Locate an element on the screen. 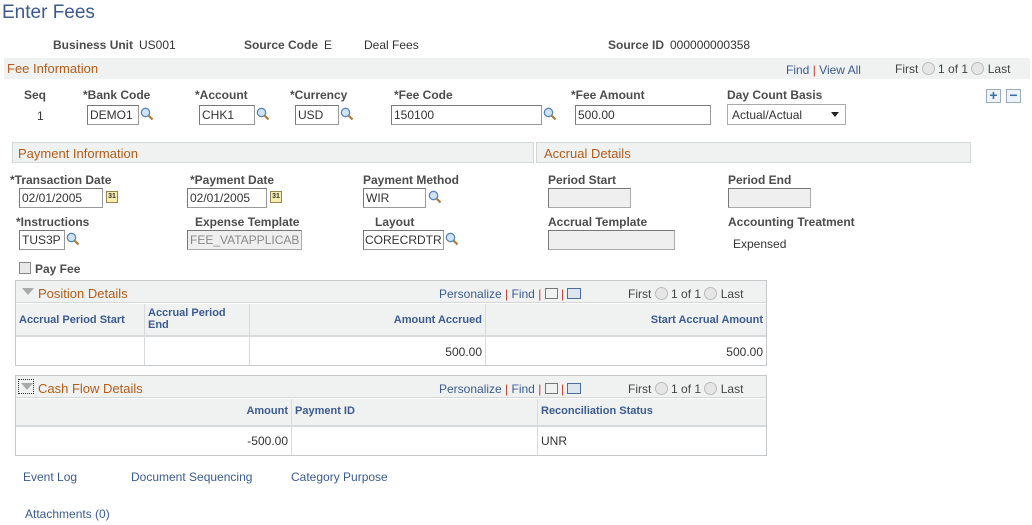 The height and width of the screenshot is (525, 1032). payment-information-bar: Payment Information is located at coordinates (273, 152).